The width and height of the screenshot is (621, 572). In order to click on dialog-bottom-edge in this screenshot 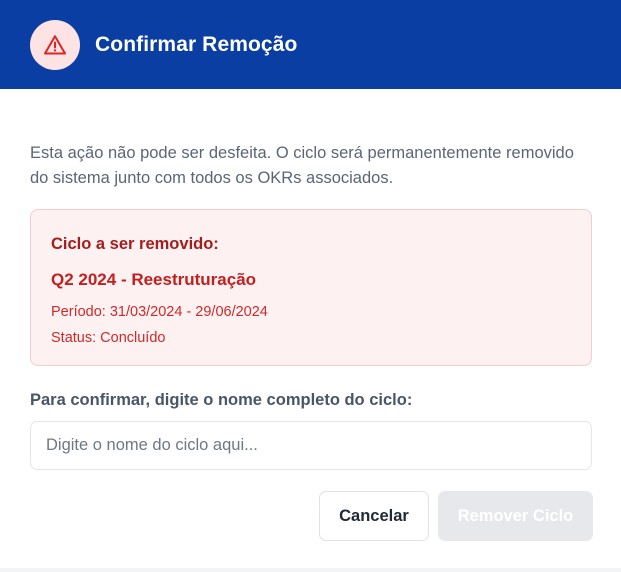, I will do `click(310, 570)`.